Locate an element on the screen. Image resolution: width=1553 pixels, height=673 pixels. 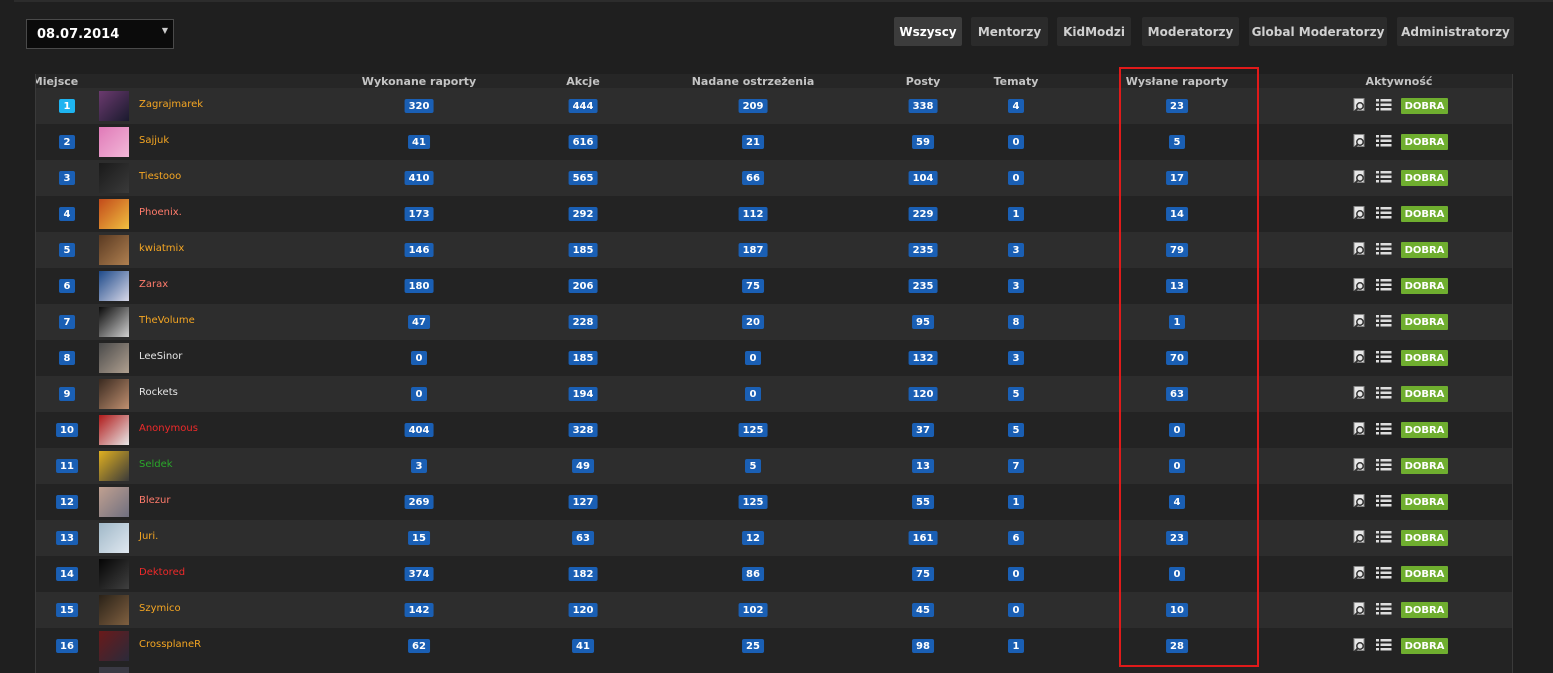
topics-badge: 7 is located at coordinates (1016, 466).